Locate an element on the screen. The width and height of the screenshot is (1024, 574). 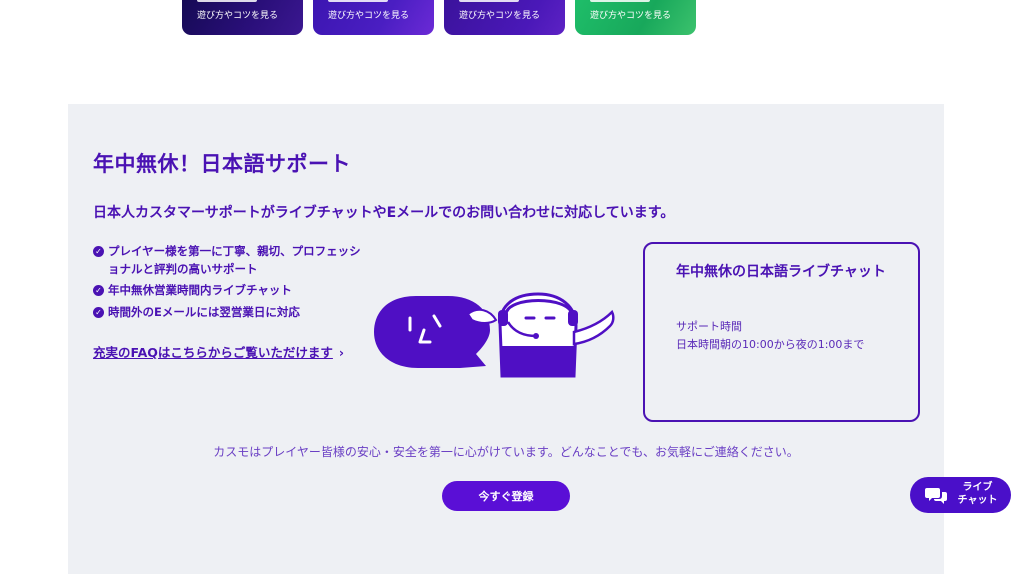
feature-item: ✓ プレイヤー様を第一に丁寧、親切、プロフェッショナルと評判の高いサポート is located at coordinates (230, 260).